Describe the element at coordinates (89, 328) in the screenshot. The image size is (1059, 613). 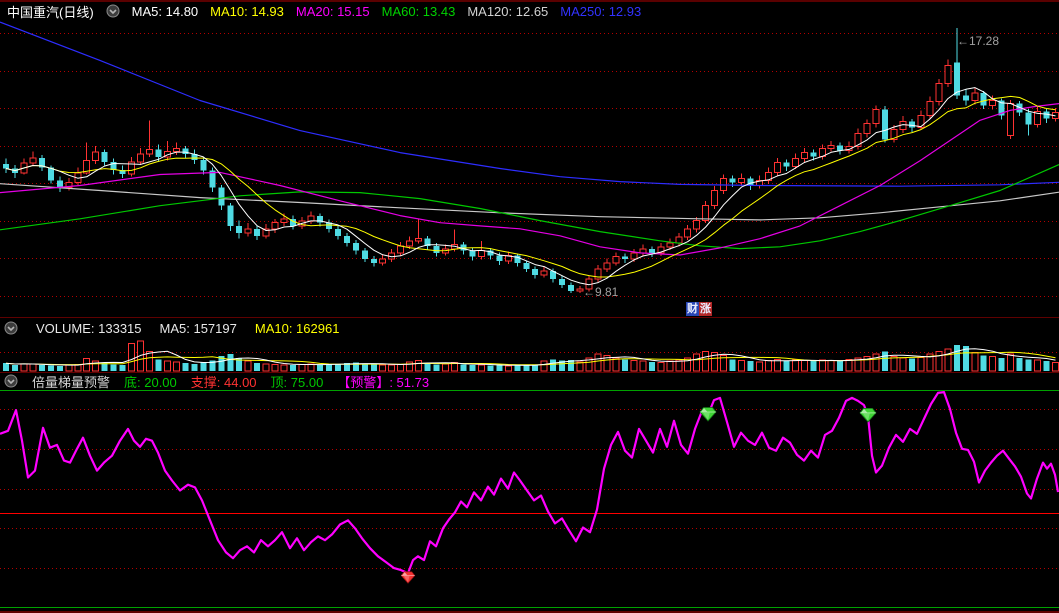
I see `volume-legend-item: VOLUME: 133315` at that location.